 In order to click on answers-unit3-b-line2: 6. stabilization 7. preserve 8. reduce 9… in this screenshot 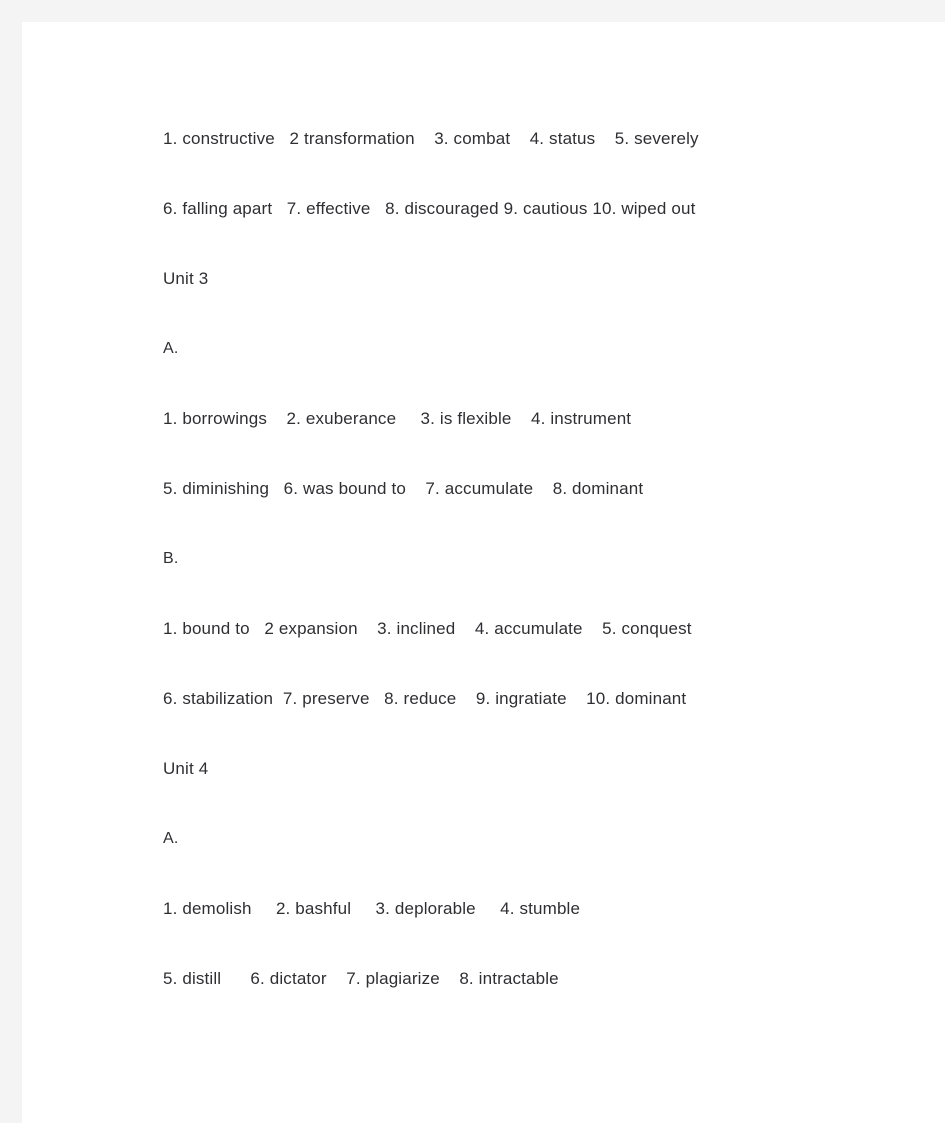, I will do `click(425, 698)`.